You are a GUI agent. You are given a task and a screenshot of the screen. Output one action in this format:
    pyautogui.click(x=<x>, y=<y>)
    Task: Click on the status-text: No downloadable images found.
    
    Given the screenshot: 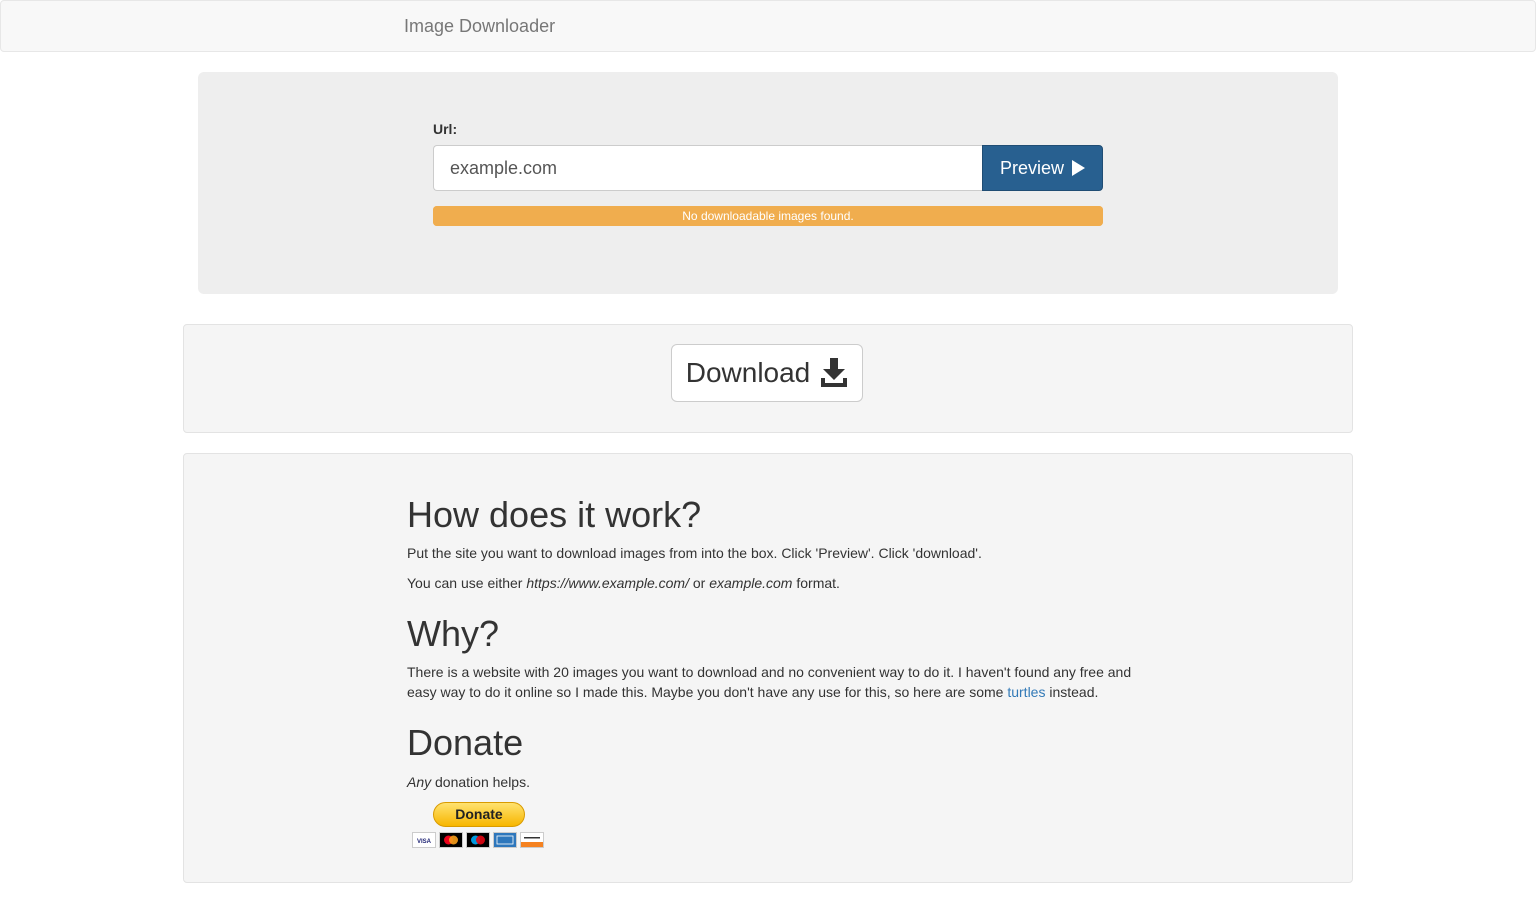 What is the action you would take?
    pyautogui.click(x=768, y=216)
    